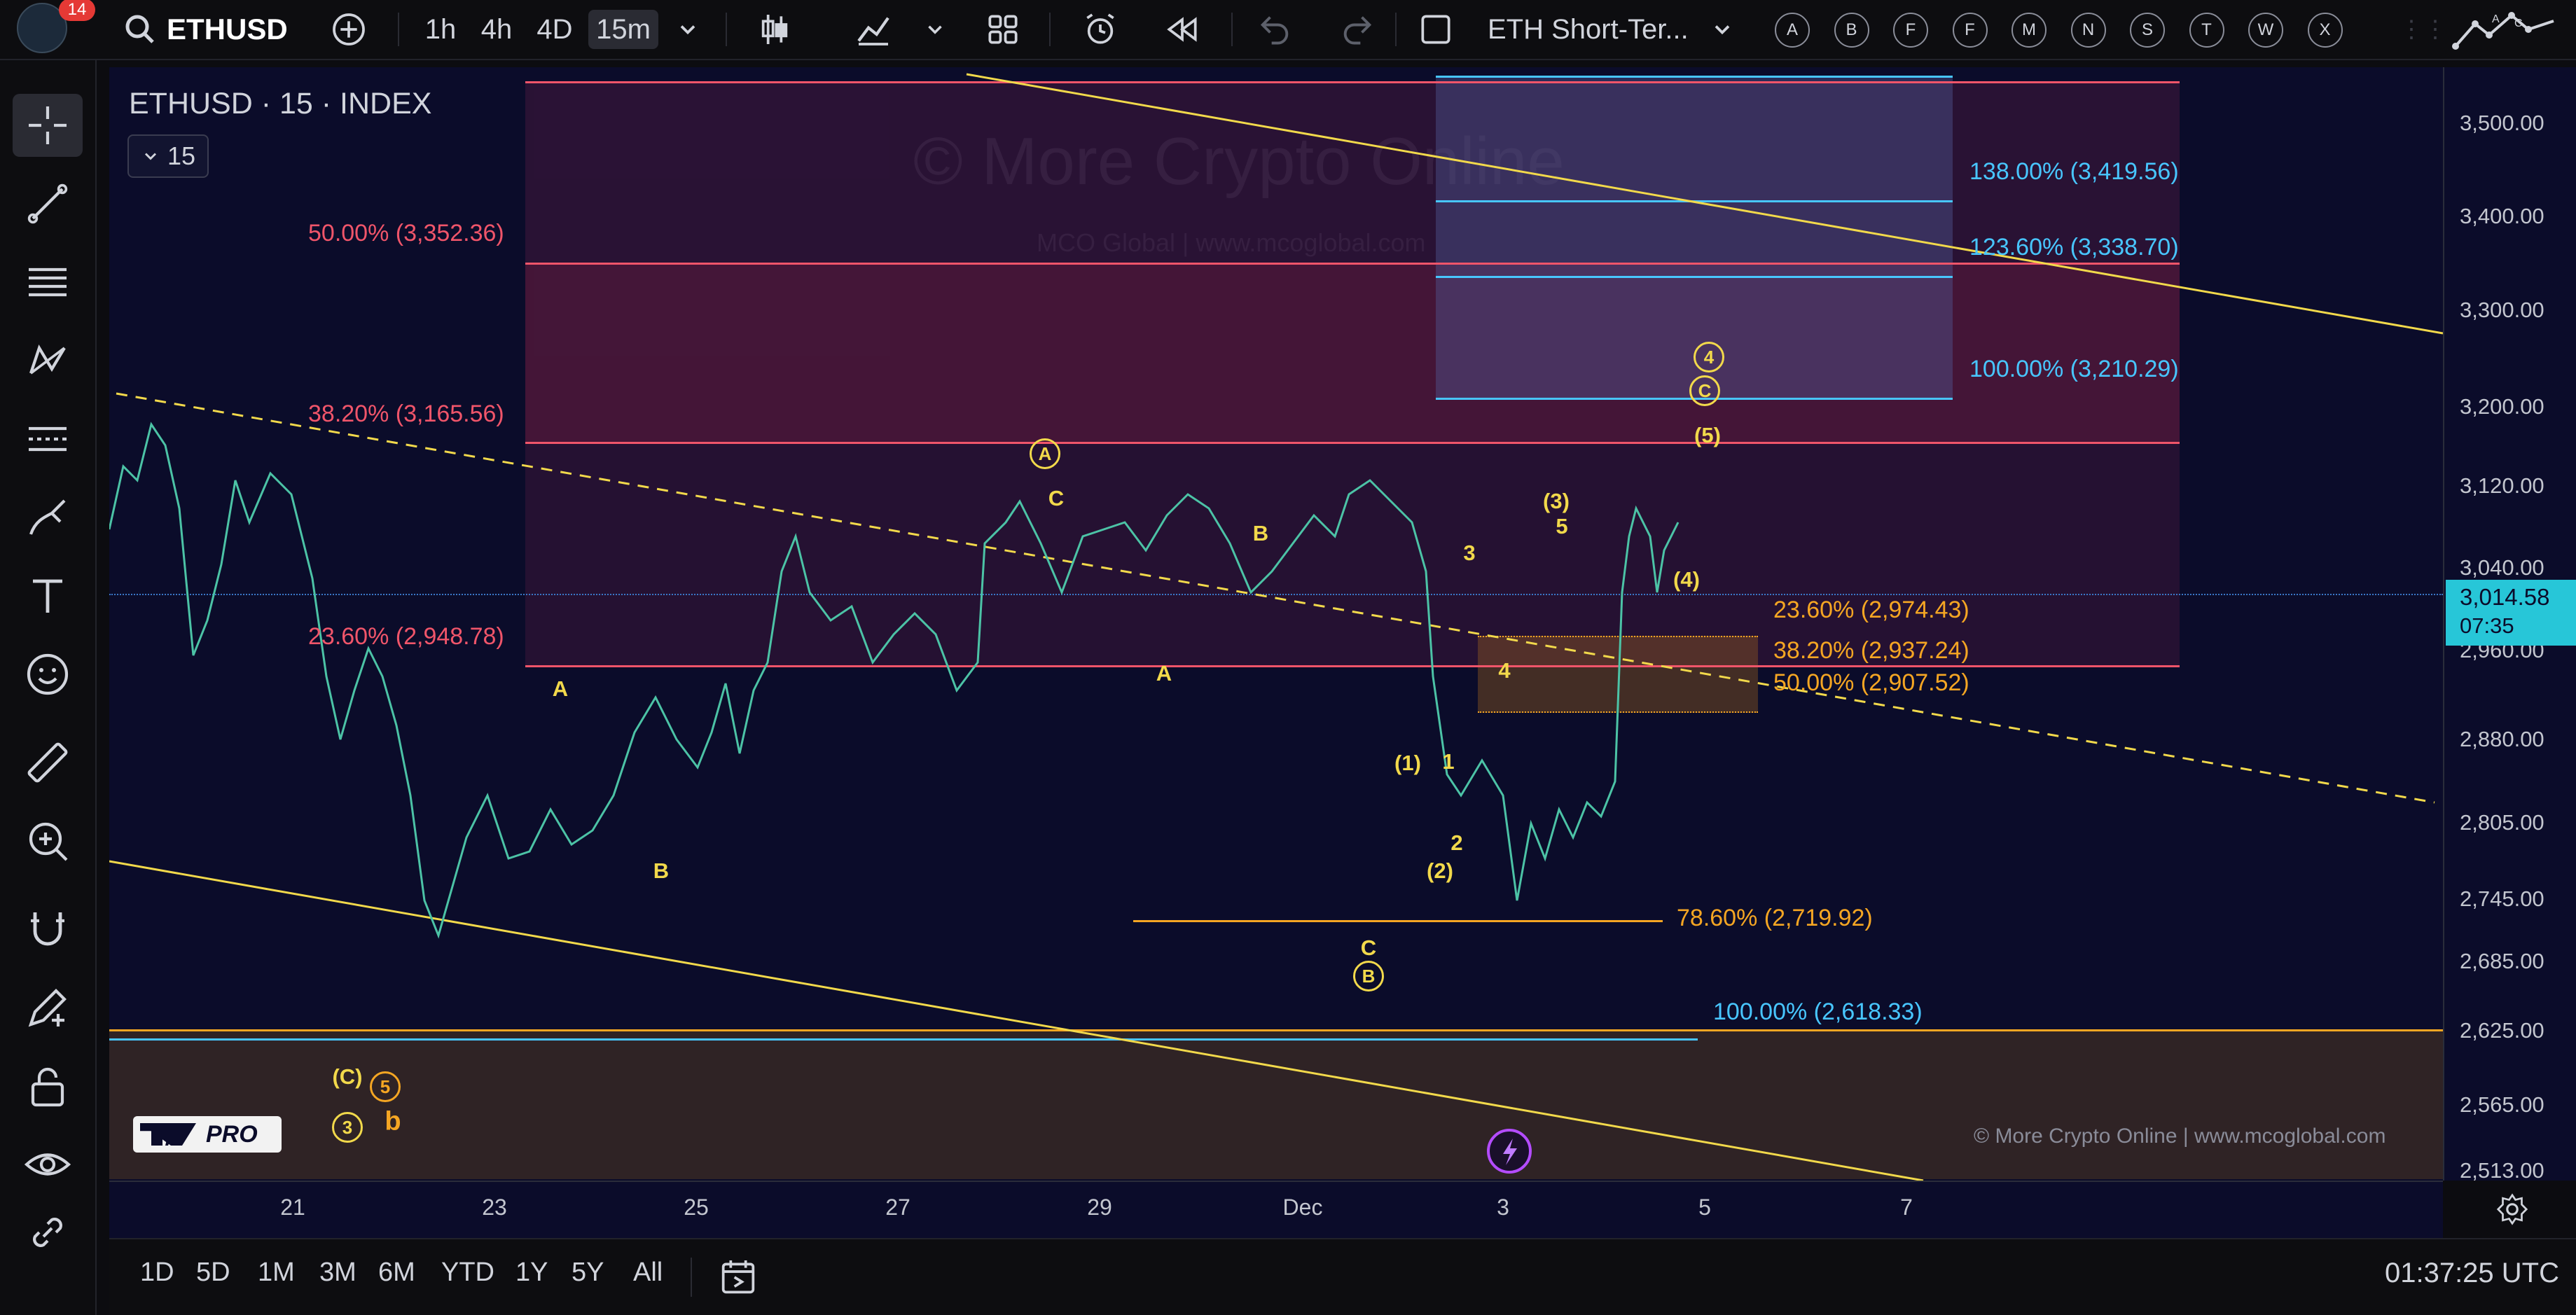 The height and width of the screenshot is (1315, 2576). What do you see at coordinates (1099, 1207) in the screenshot?
I see `time-tick: 29` at bounding box center [1099, 1207].